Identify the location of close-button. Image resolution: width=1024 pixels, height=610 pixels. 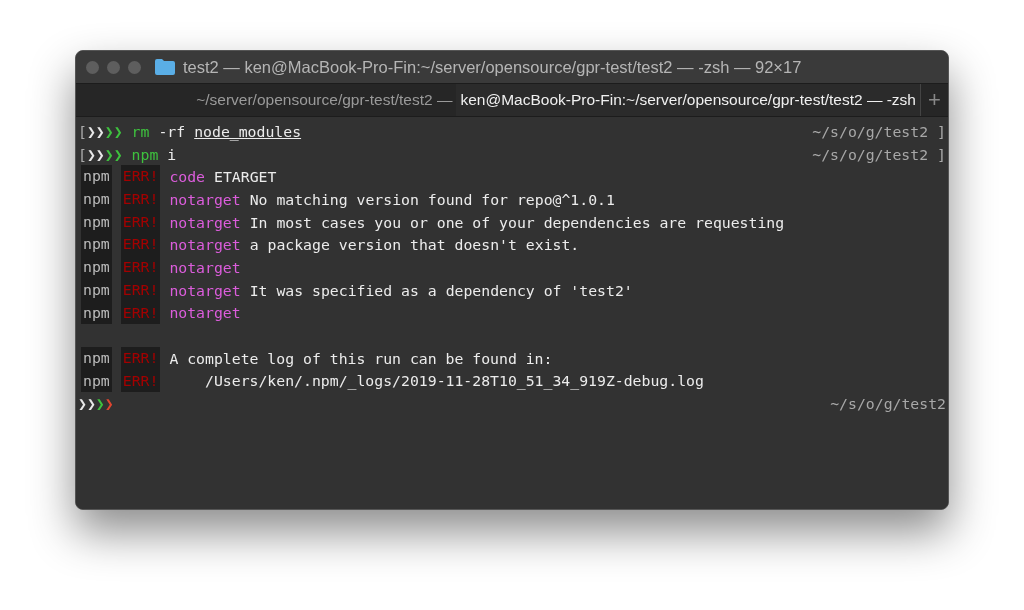
(92, 67).